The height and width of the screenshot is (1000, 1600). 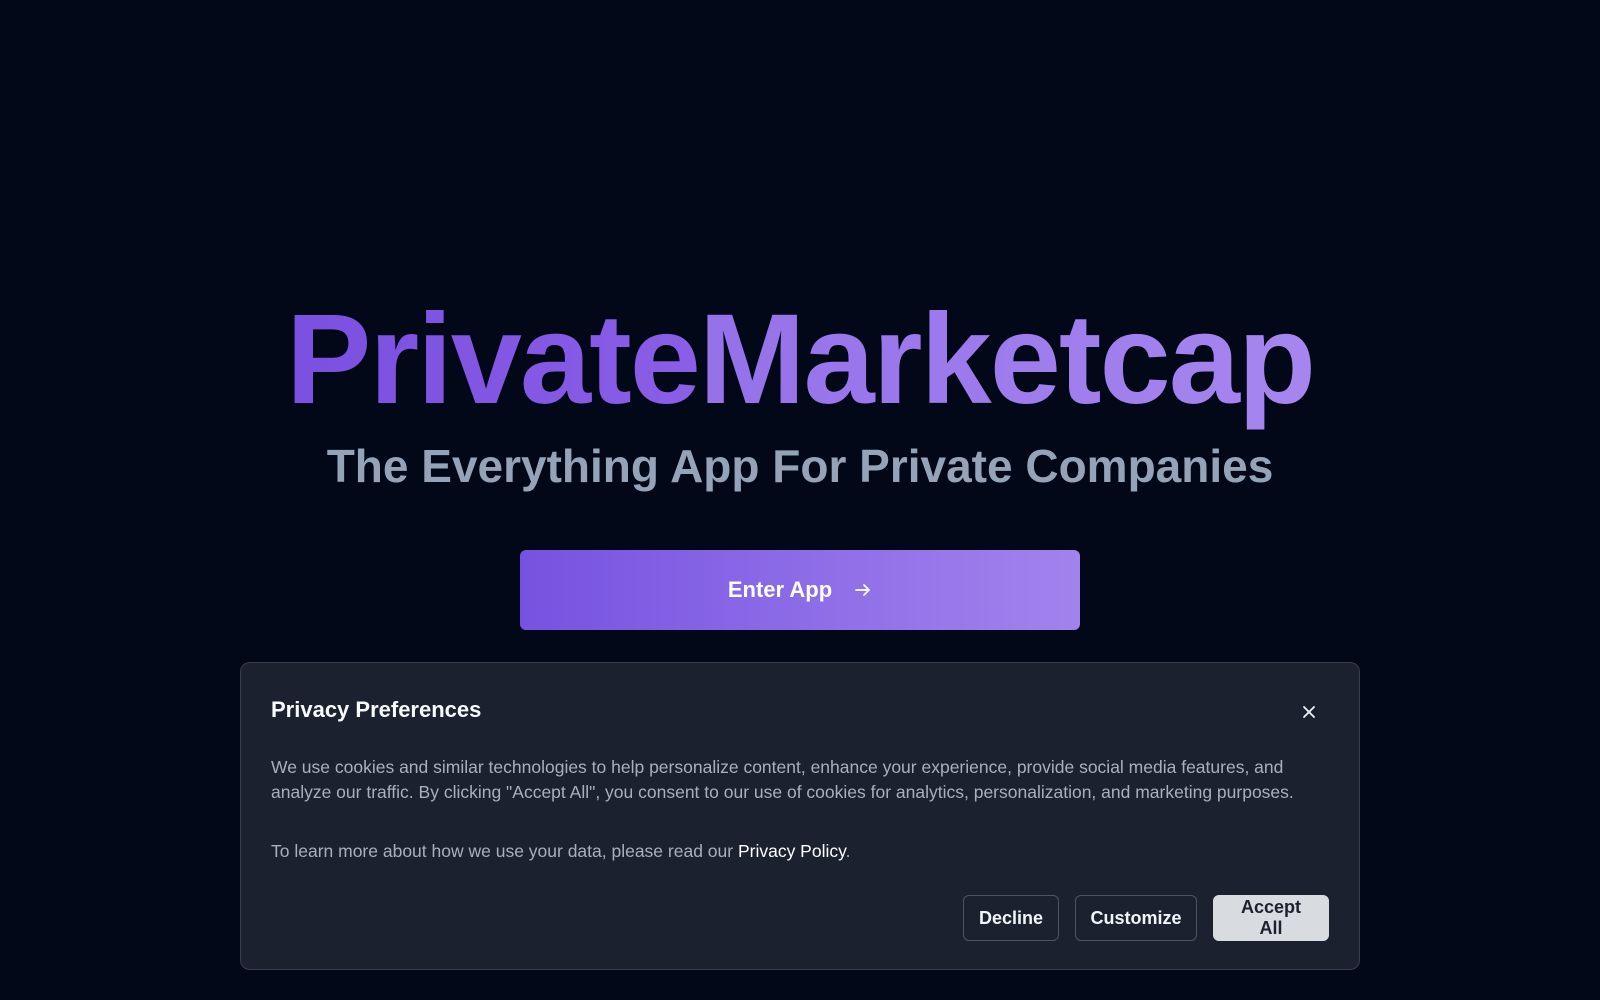 I want to click on learn-more-suffix: ., so click(x=848, y=851).